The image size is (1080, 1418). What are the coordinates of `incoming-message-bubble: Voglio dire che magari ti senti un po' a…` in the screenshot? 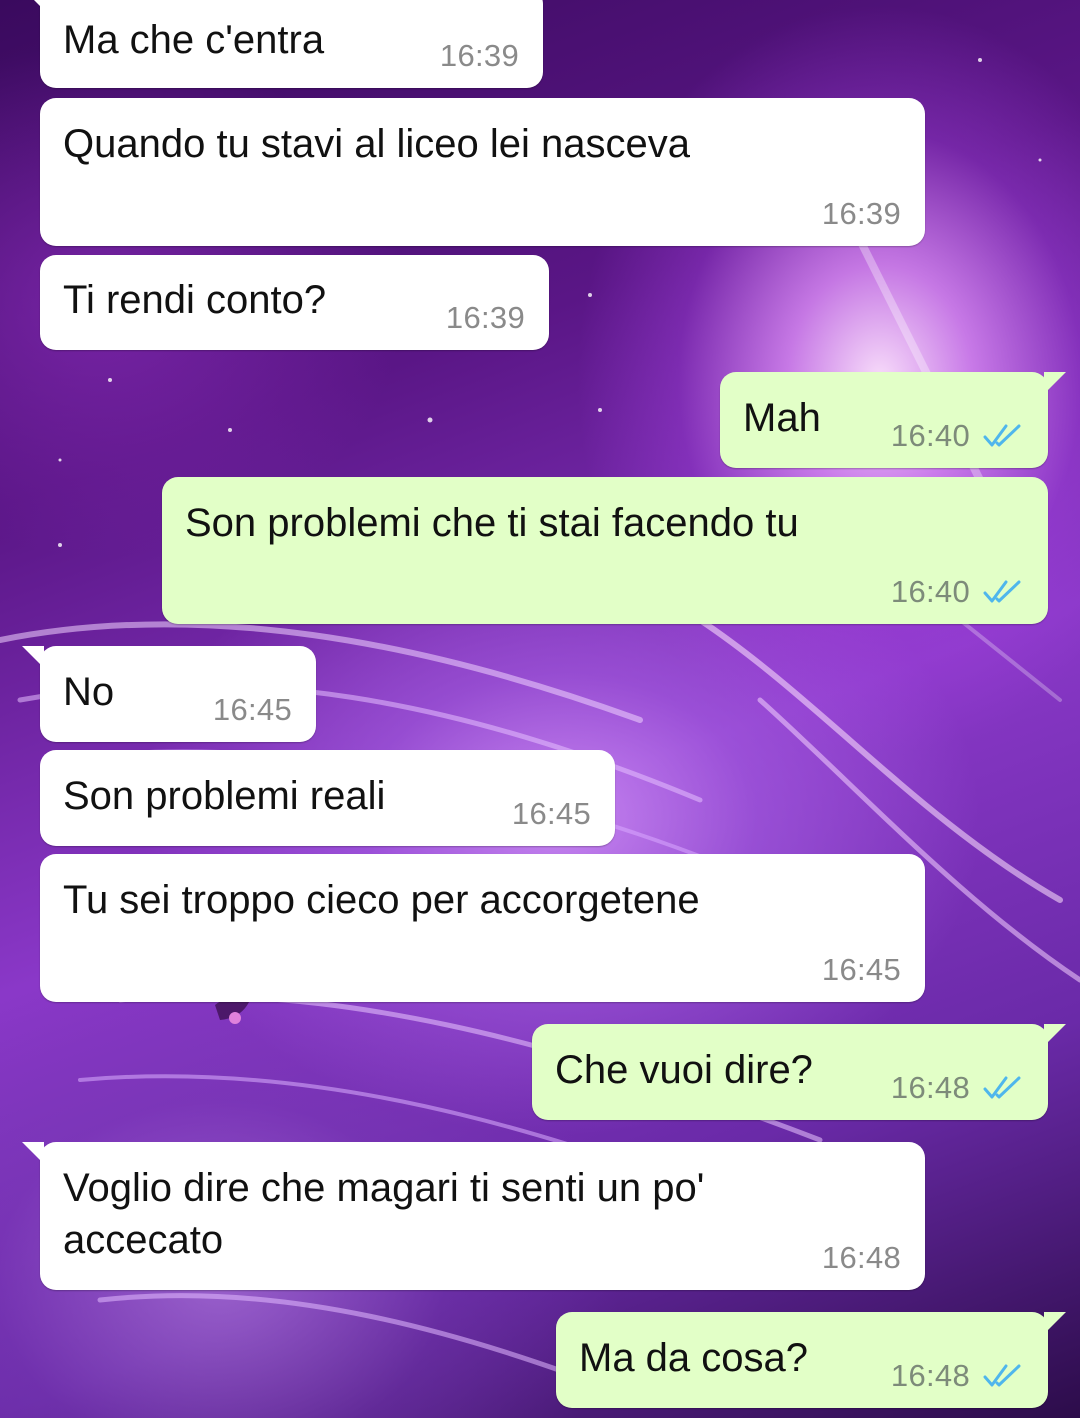 It's located at (473, 1216).